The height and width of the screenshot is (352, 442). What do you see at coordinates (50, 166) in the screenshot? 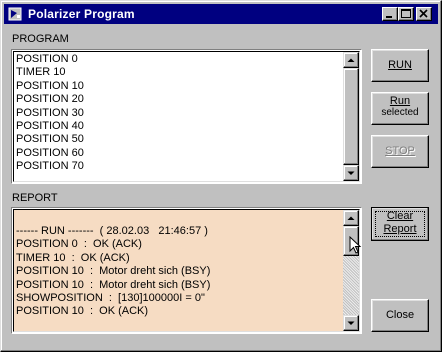
I see `program-line: POSITION 70` at bounding box center [50, 166].